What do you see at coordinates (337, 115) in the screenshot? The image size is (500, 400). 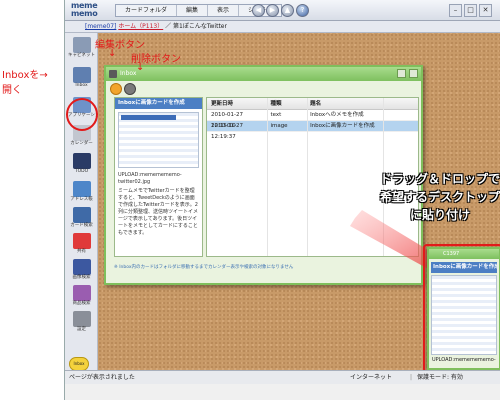 I see `row-title: Inboxへのメモを作成` at bounding box center [337, 115].